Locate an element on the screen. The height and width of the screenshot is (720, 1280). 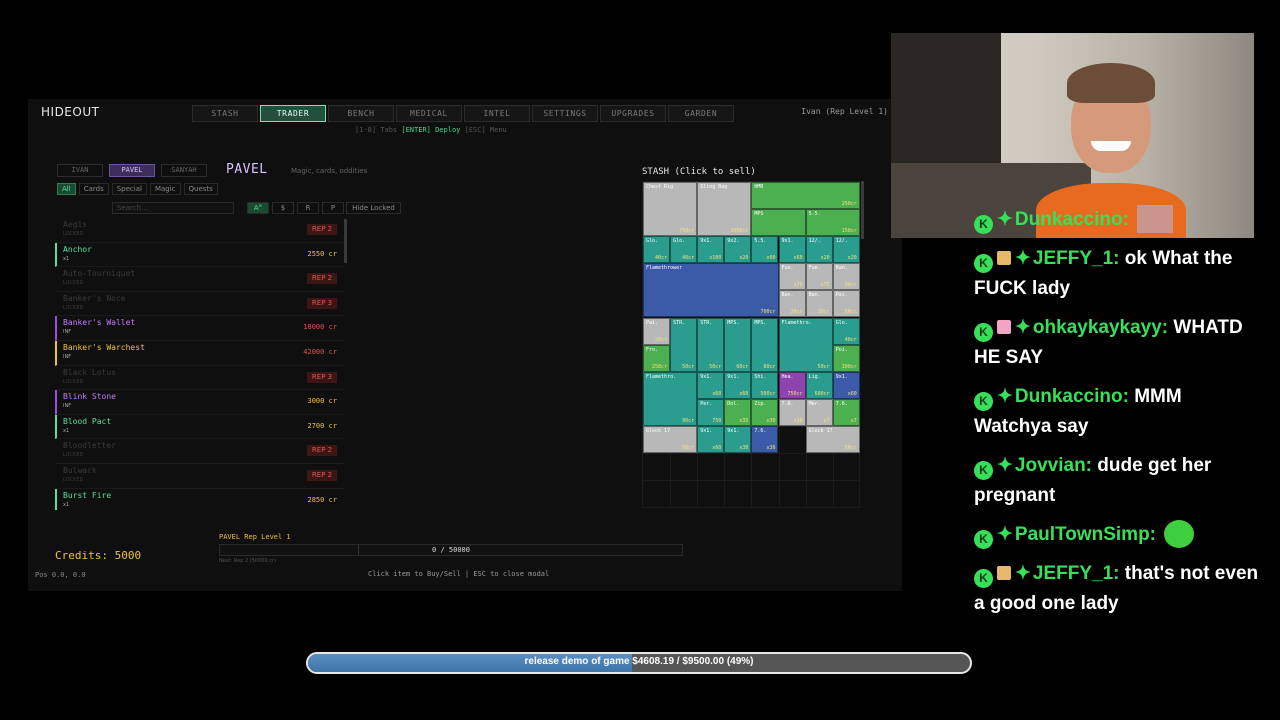
tab-upgrades: UPGRADES is located at coordinates (633, 113).